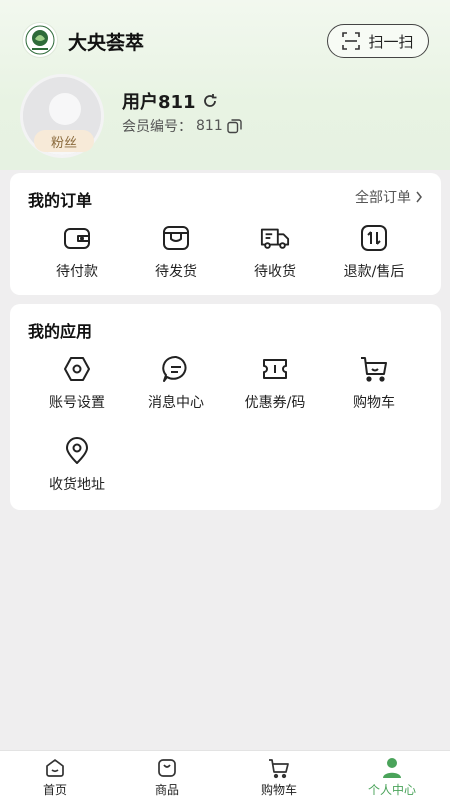 The image size is (450, 800). What do you see at coordinates (77, 403) in the screenshot?
I see `app-account-settings-label: 账号设置` at bounding box center [77, 403].